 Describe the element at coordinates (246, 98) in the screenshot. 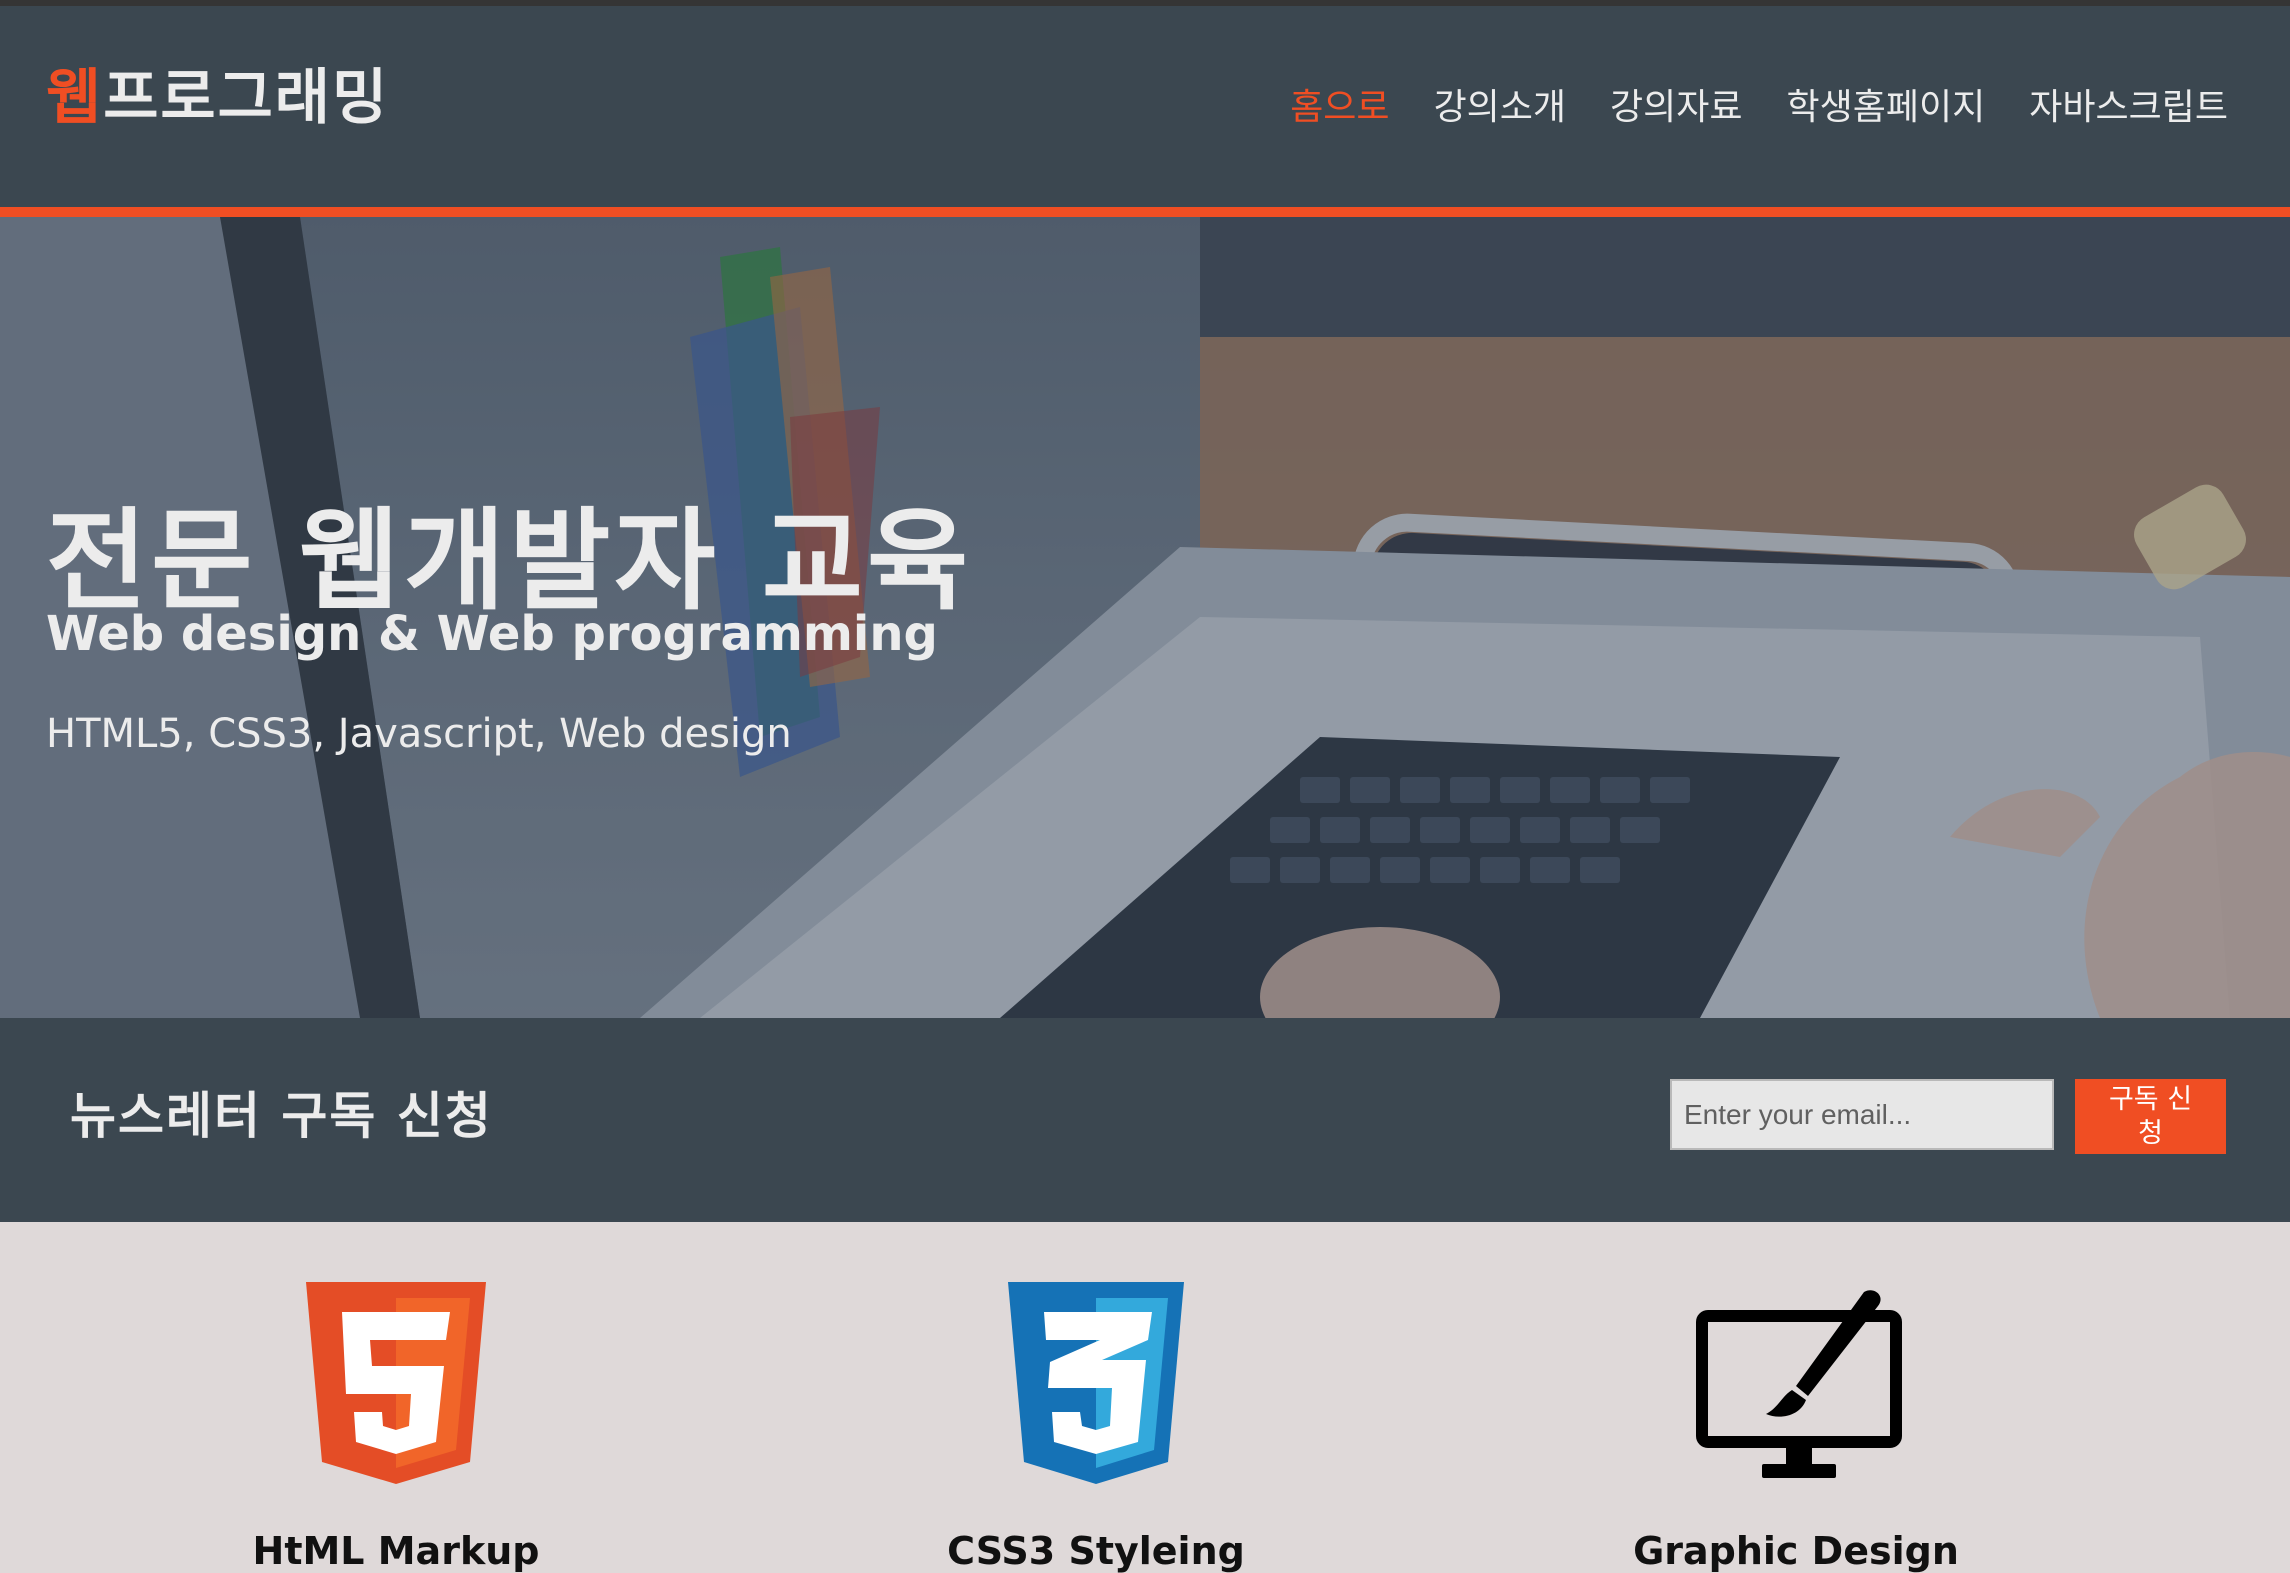

I see `logo-text: 프로그래밍` at that location.